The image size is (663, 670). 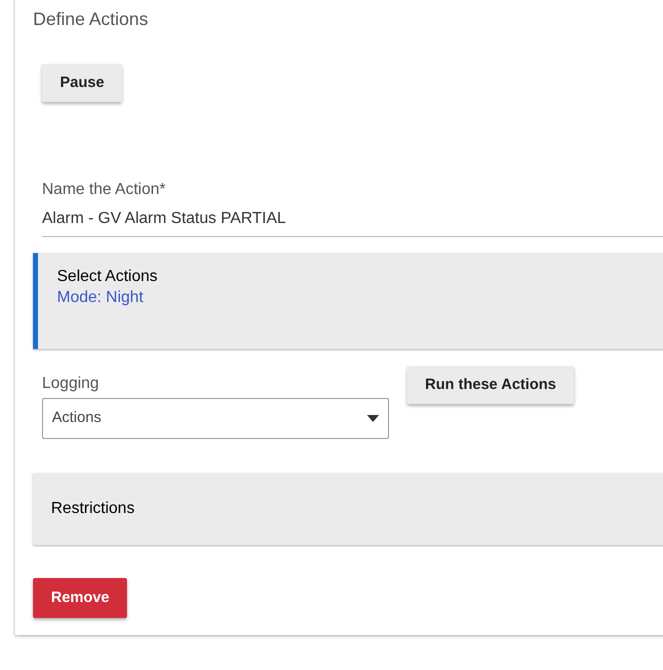 I want to click on section-title: Define Actions, so click(x=91, y=19).